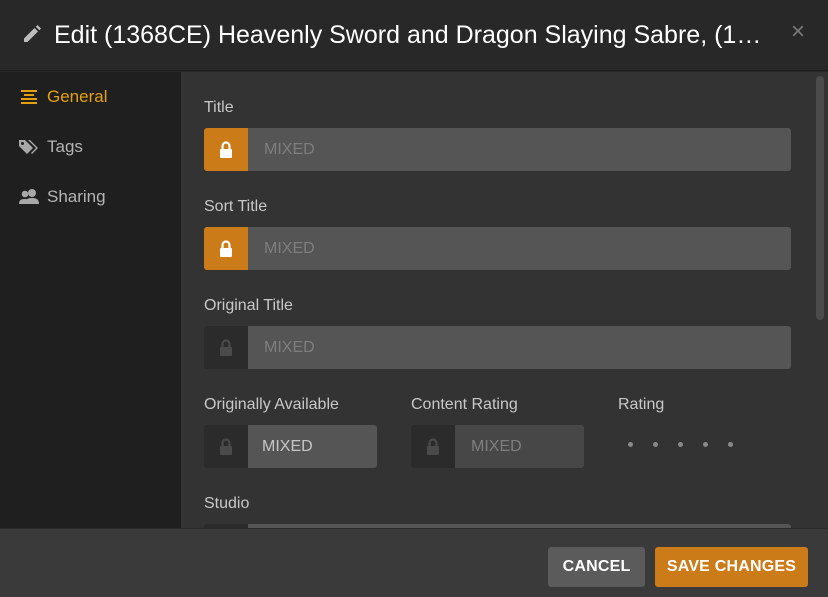  What do you see at coordinates (236, 206) in the screenshot?
I see `sort-title-label: Sort Title` at bounding box center [236, 206].